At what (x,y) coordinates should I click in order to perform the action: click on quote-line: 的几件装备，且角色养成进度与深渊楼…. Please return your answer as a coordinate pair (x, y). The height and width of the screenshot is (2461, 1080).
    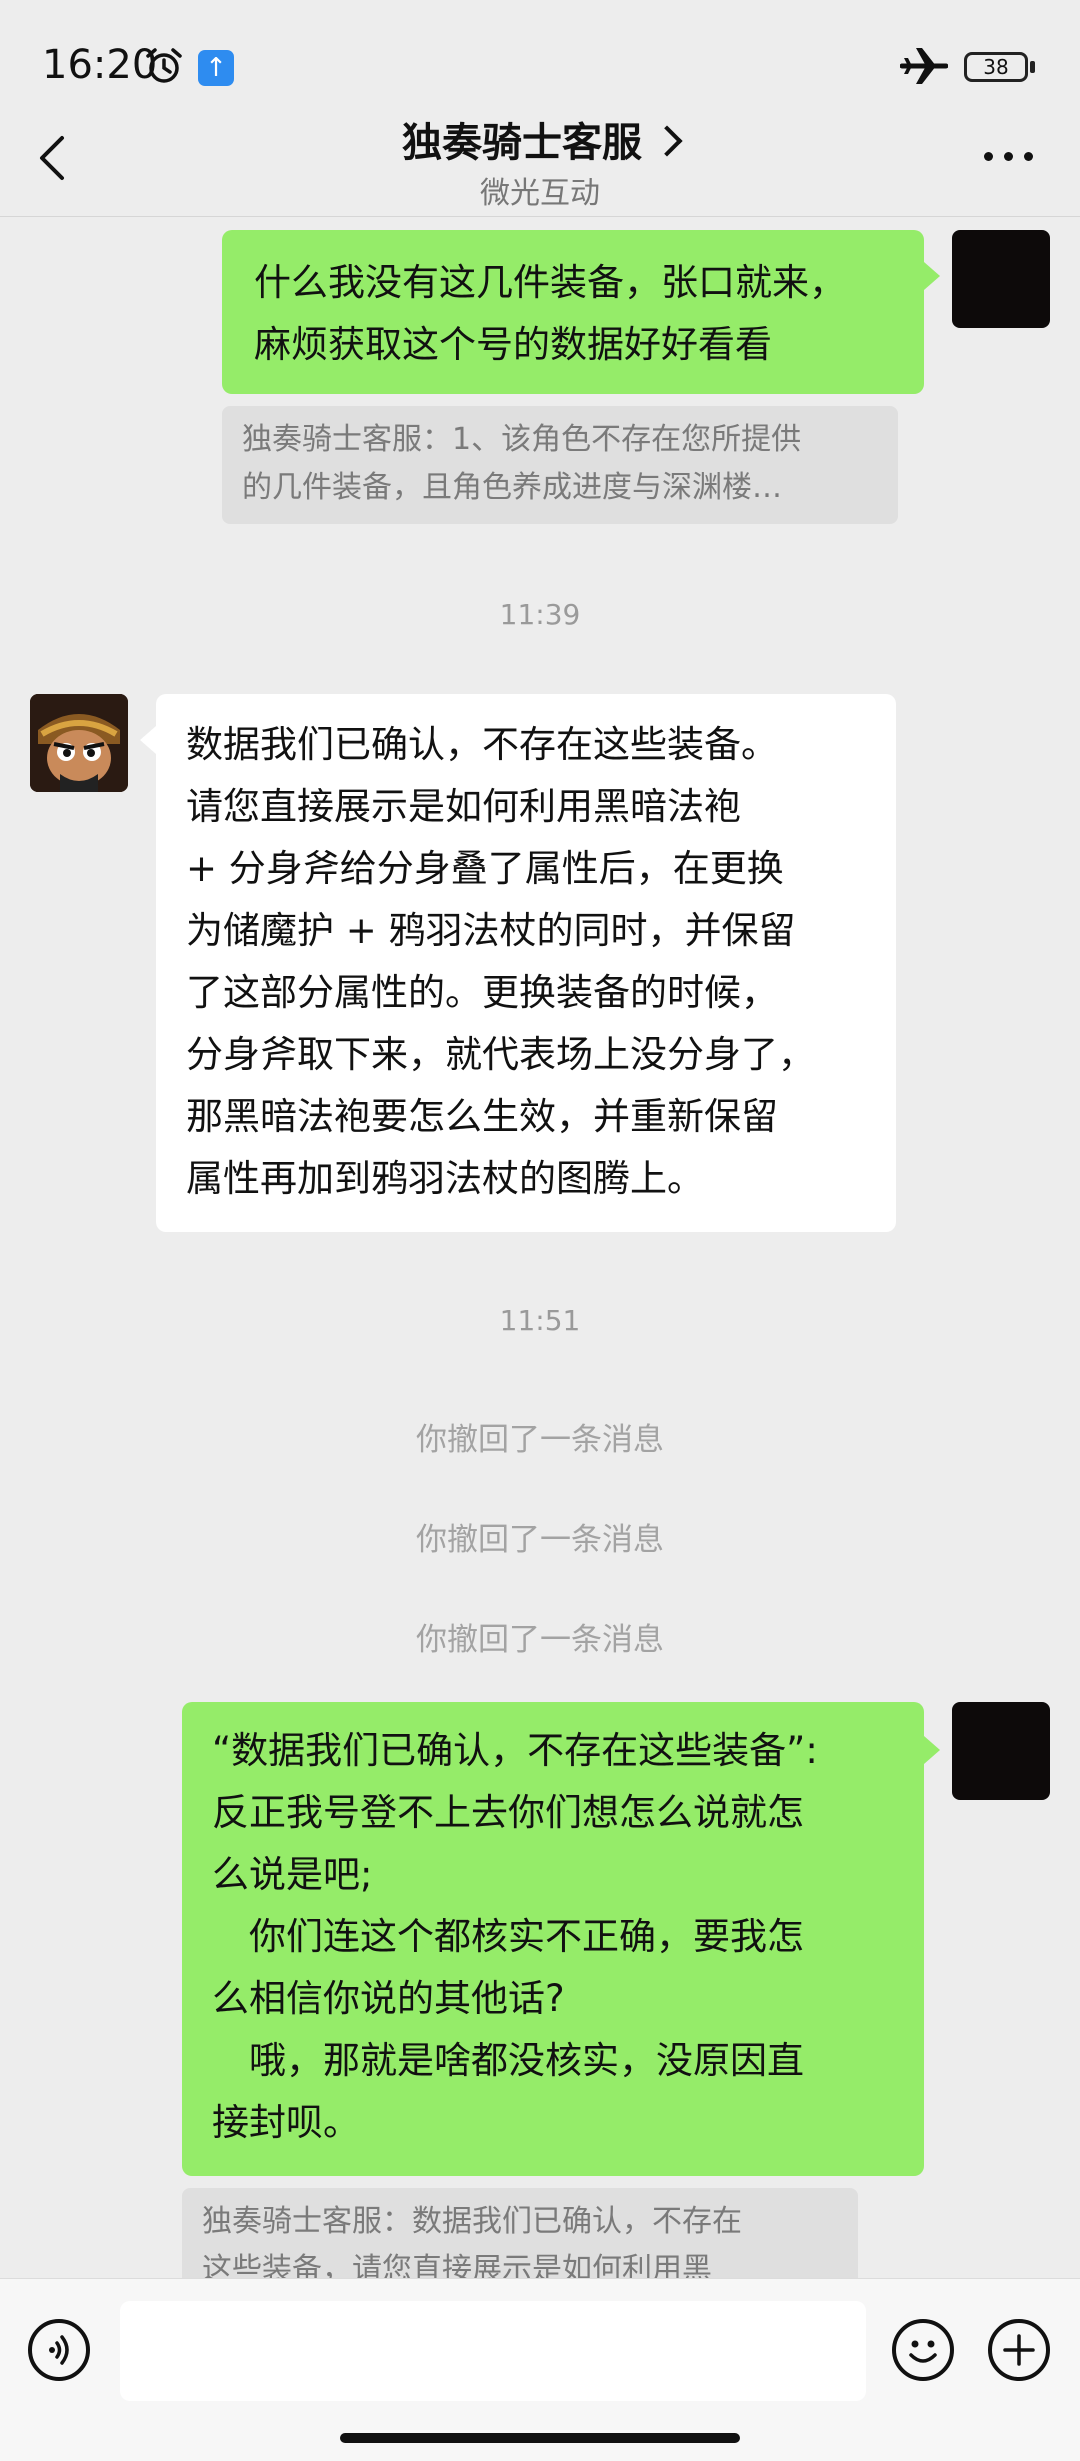
    Looking at the image, I should click on (512, 487).